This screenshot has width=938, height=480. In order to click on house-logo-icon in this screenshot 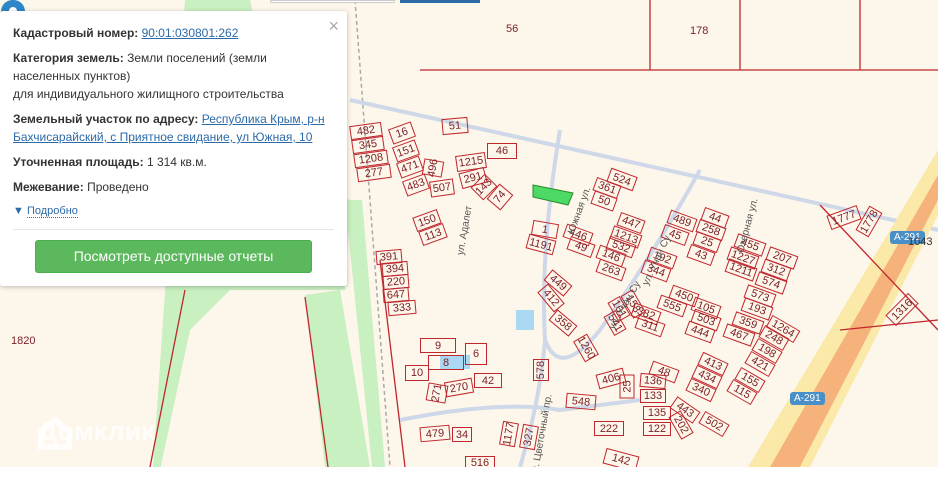, I will do `click(55, 433)`.